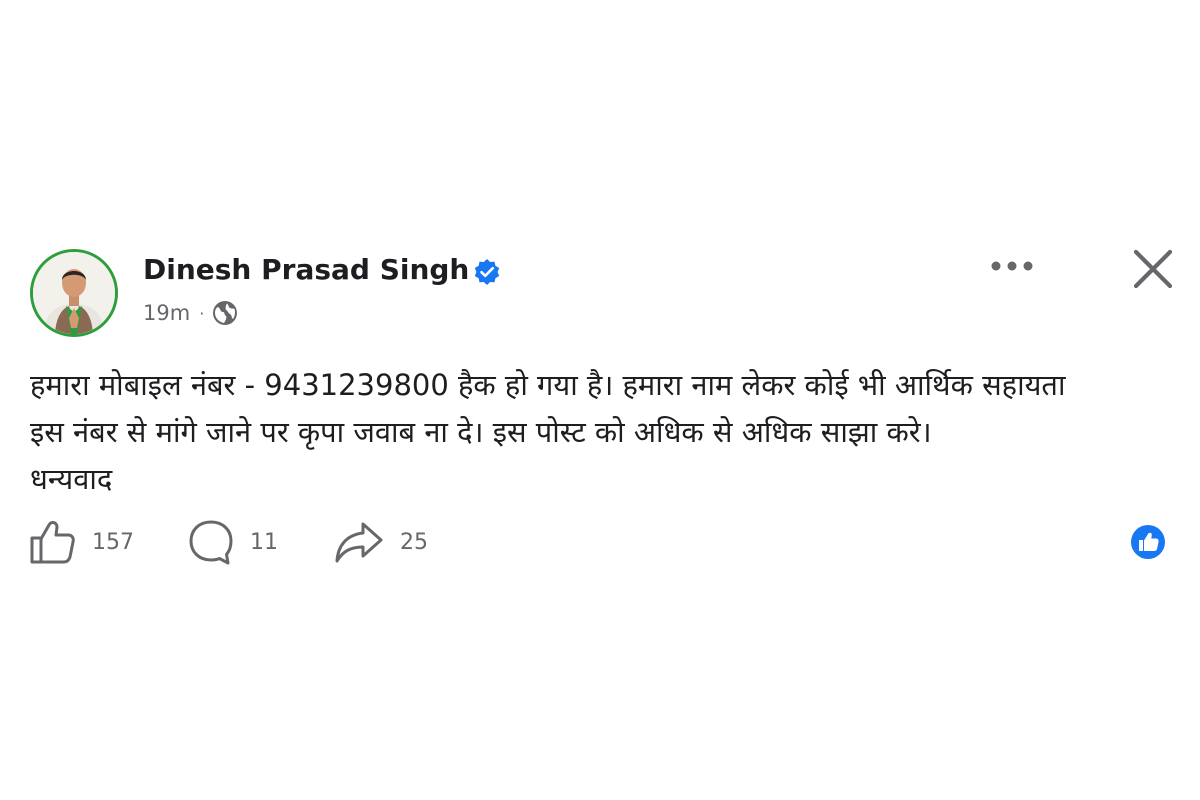  What do you see at coordinates (211, 542) in the screenshot?
I see `comment-icon` at bounding box center [211, 542].